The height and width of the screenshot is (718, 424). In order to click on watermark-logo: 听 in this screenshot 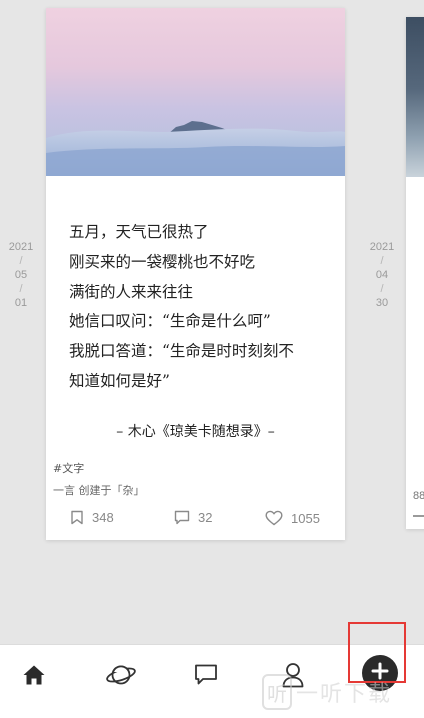, I will do `click(277, 692)`.